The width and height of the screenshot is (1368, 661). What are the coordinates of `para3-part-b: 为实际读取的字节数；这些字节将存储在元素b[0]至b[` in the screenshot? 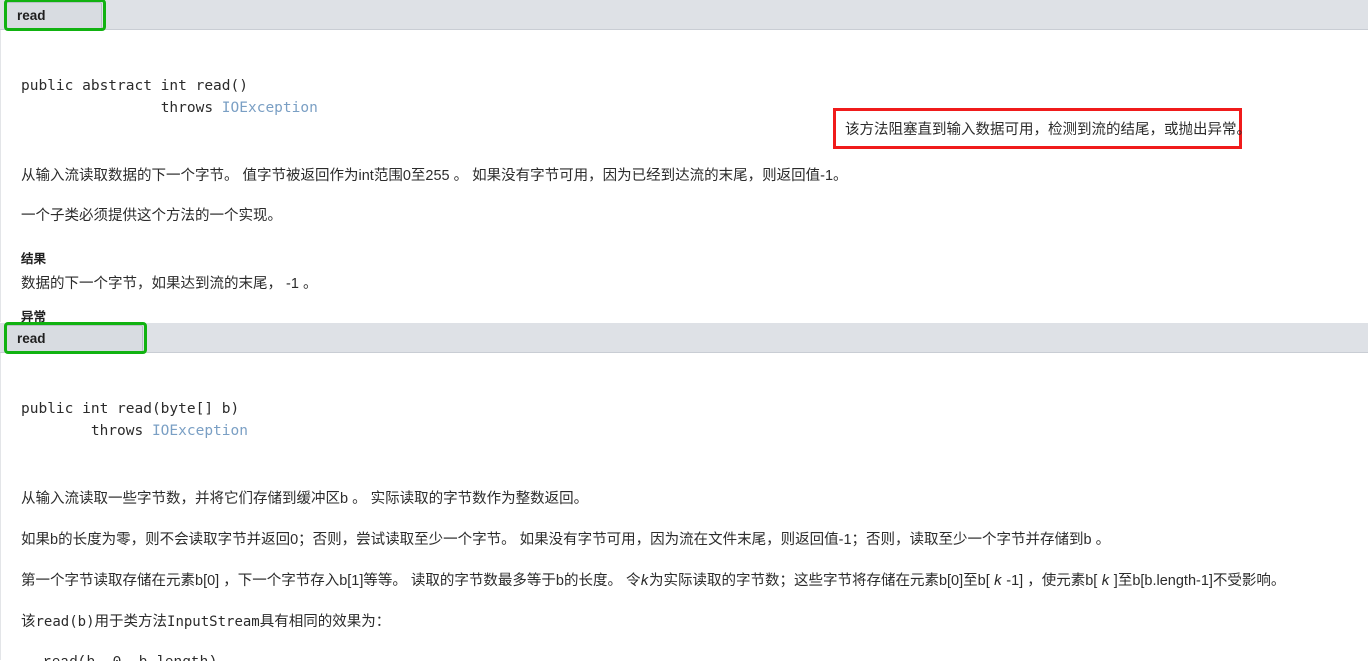 It's located at (821, 581).